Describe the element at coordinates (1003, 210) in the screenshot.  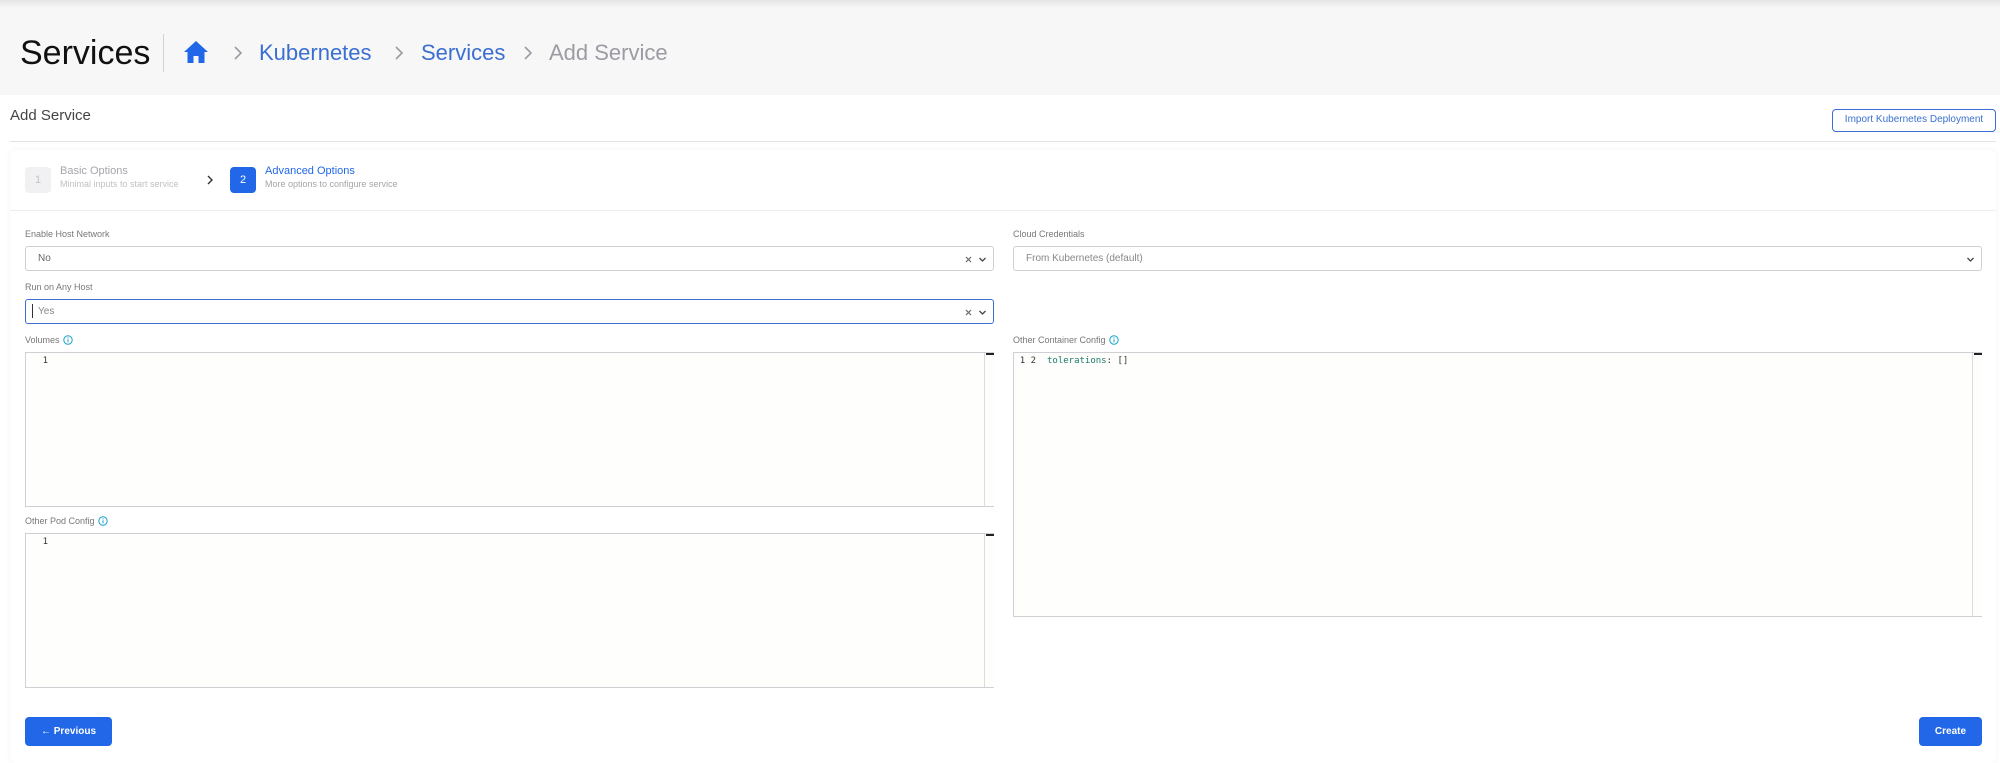
I see `stepper-divider` at that location.